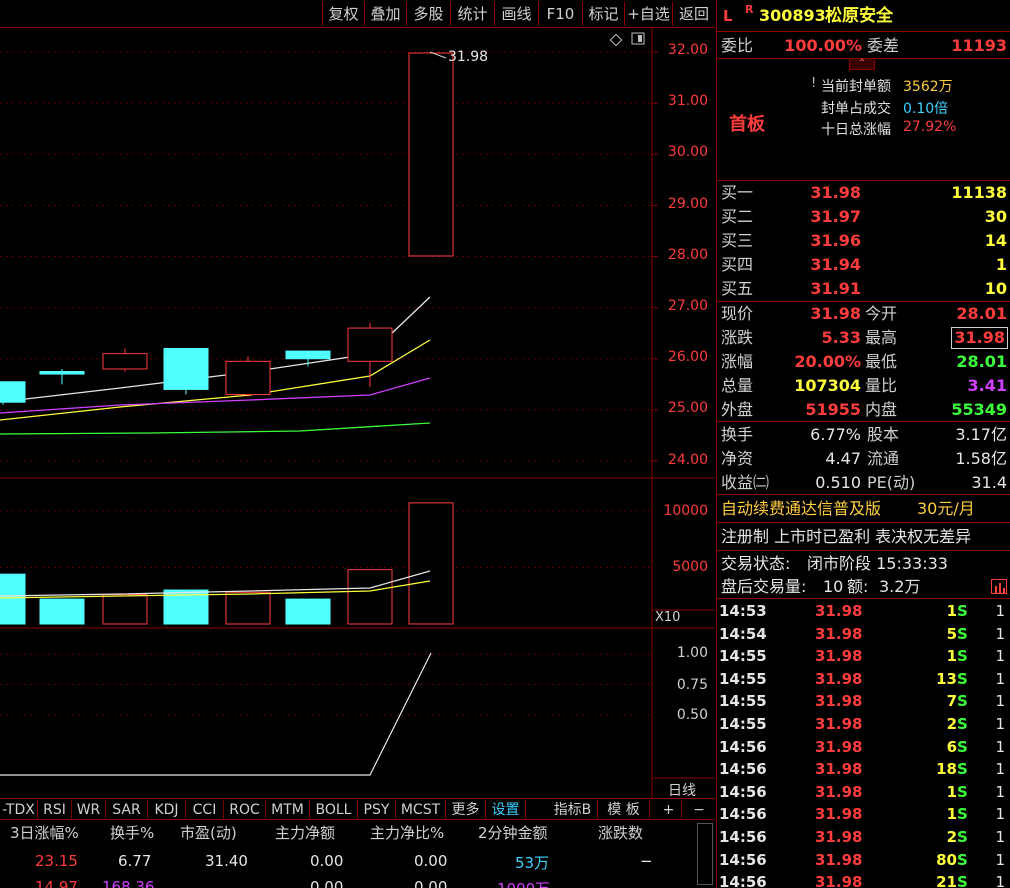  I want to click on fund-row: 换手 6.77% 股本 3.17亿, so click(863, 435).